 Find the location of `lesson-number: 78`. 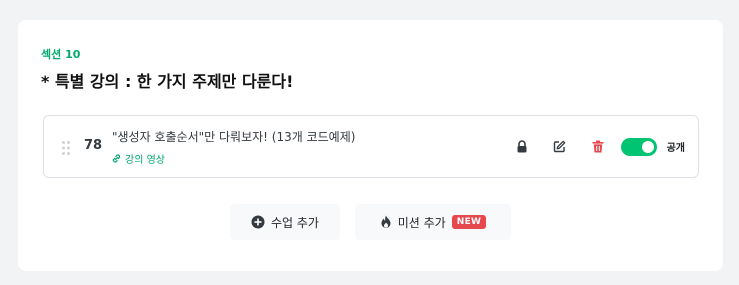

lesson-number: 78 is located at coordinates (93, 145).